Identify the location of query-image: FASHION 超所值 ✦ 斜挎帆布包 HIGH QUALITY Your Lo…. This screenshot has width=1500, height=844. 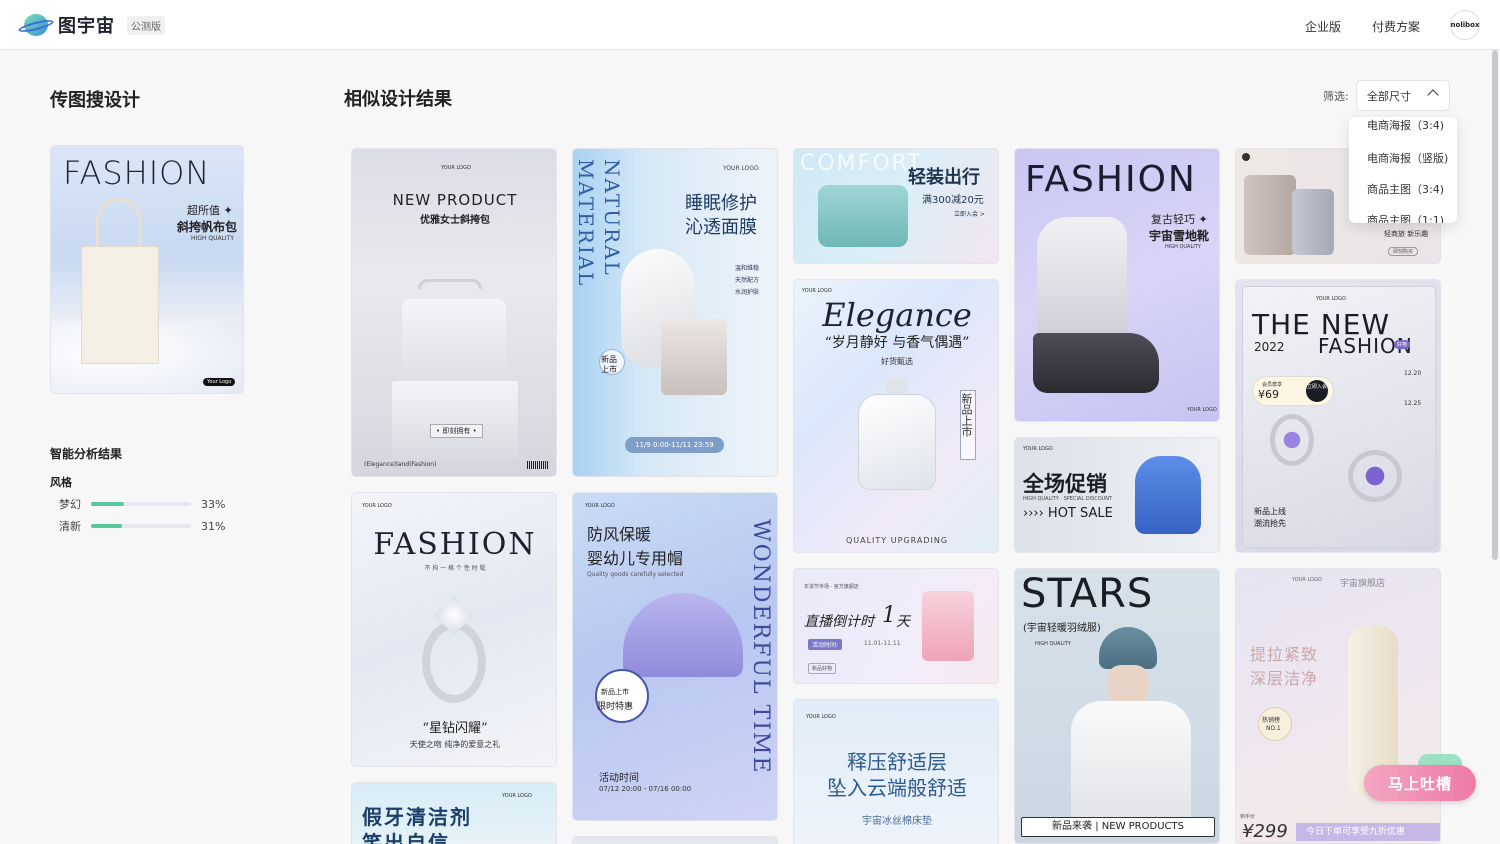
(147, 269).